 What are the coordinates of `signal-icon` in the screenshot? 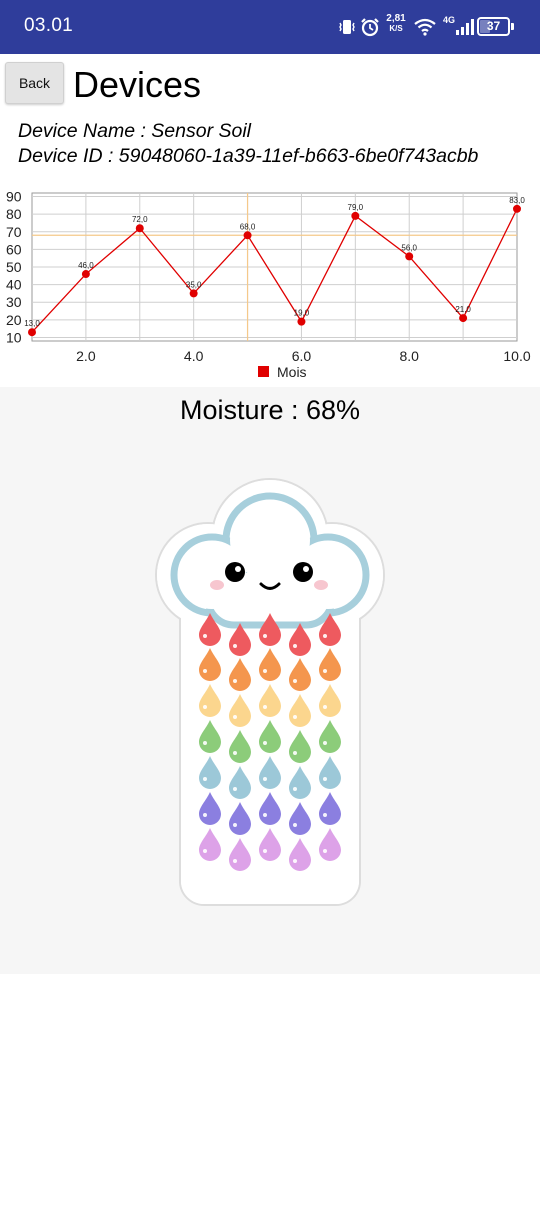 It's located at (465, 27).